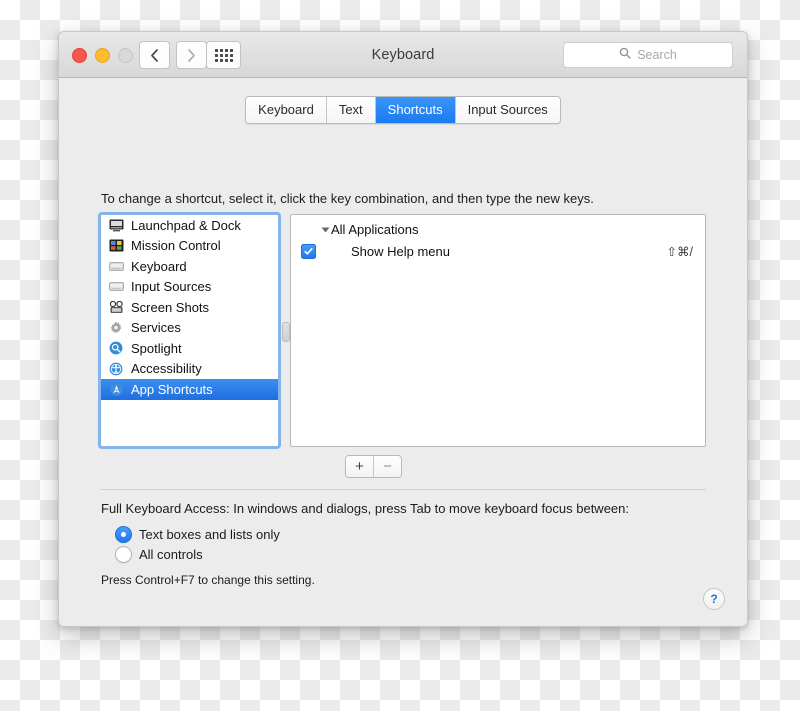 The width and height of the screenshot is (800, 711). Describe the element at coordinates (360, 466) in the screenshot. I see `add-shortcut-button: +` at that location.